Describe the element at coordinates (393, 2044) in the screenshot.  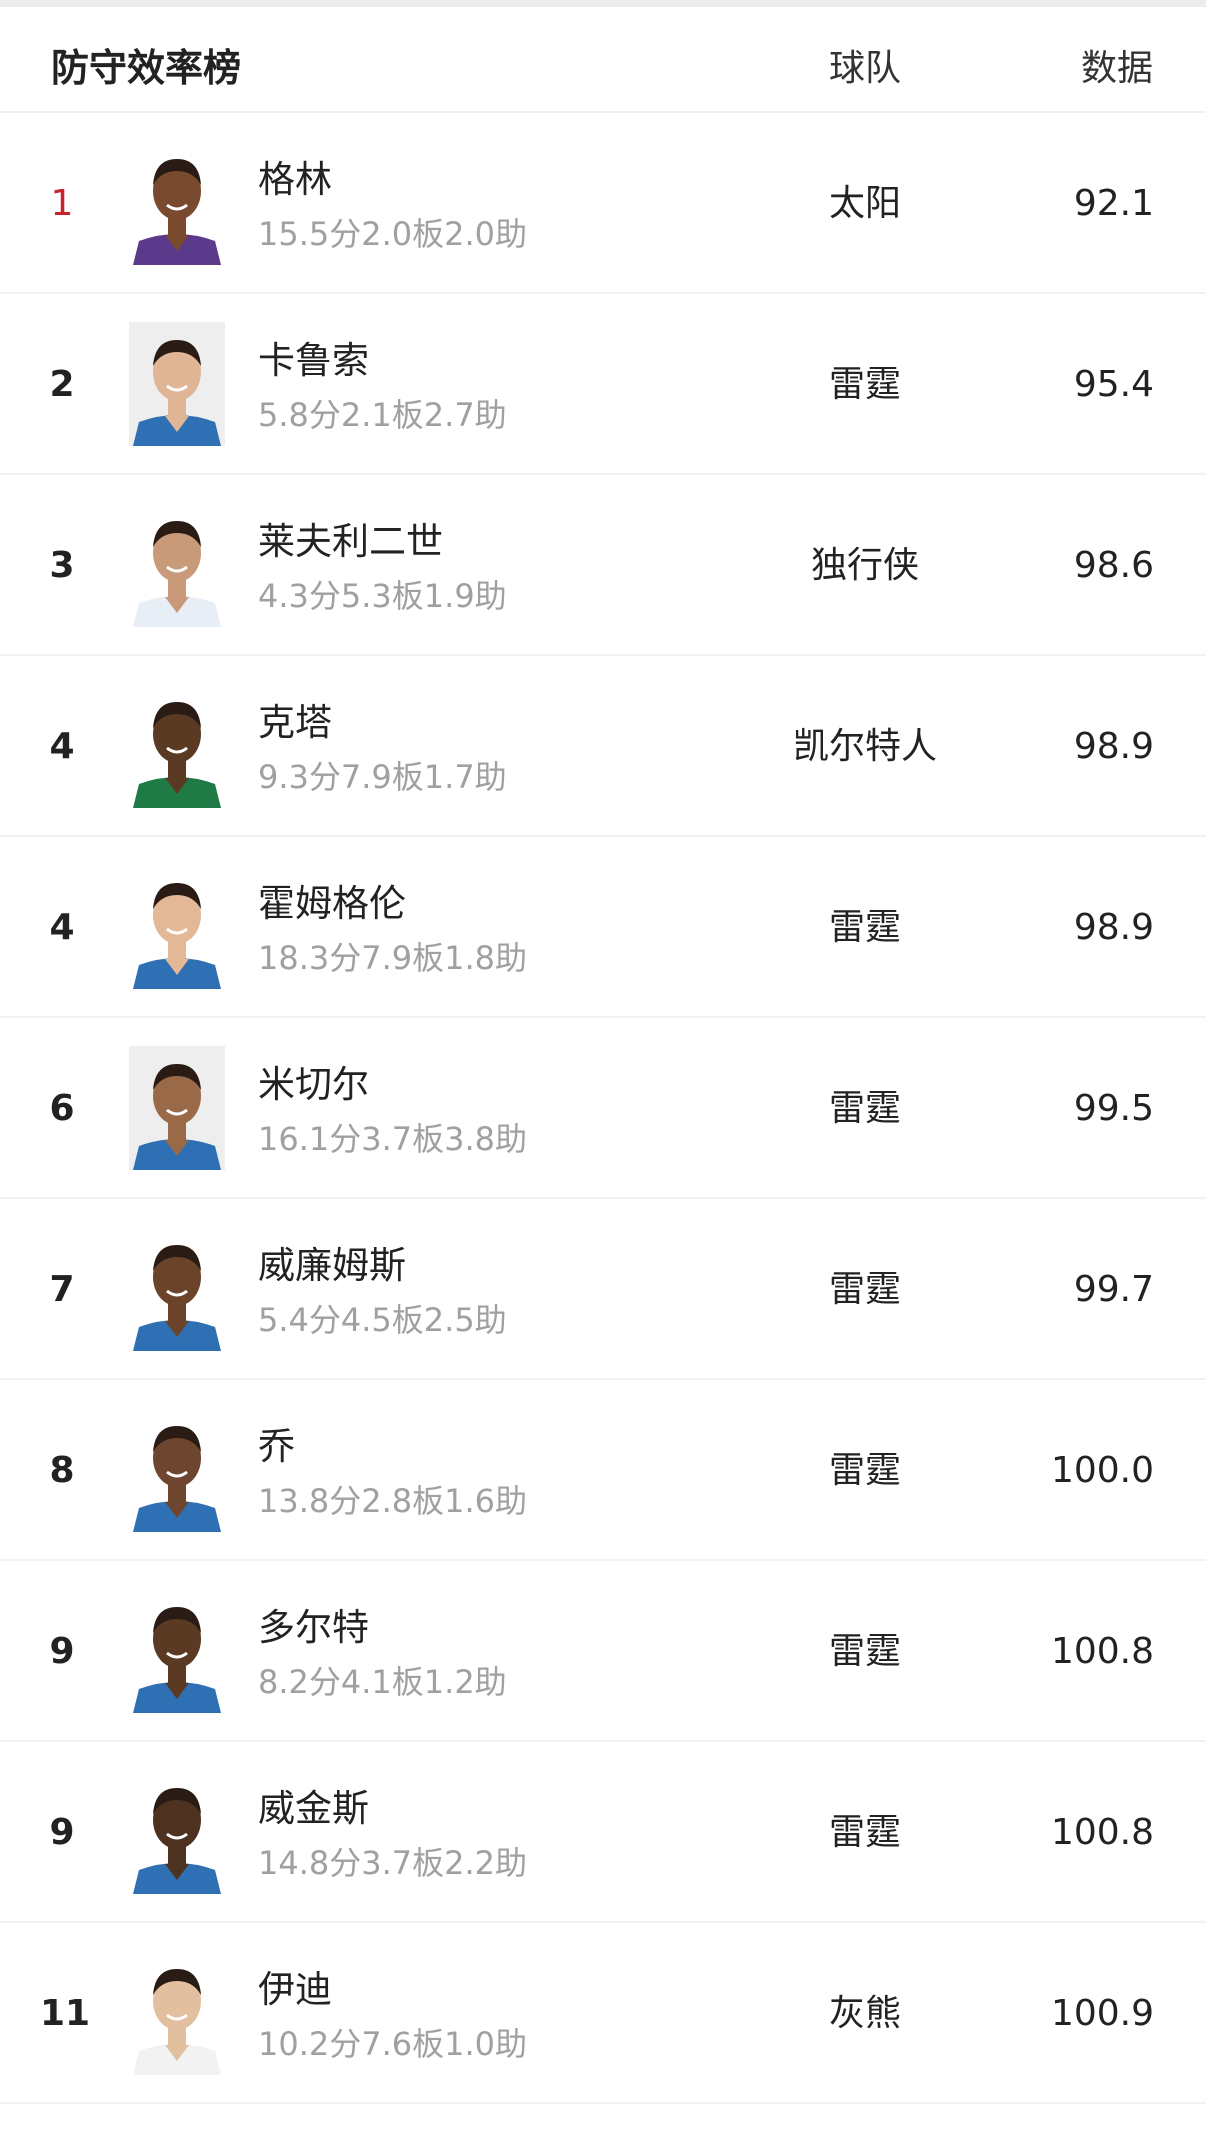
I see `player-stats: 10.2分7.6板1.0助` at that location.